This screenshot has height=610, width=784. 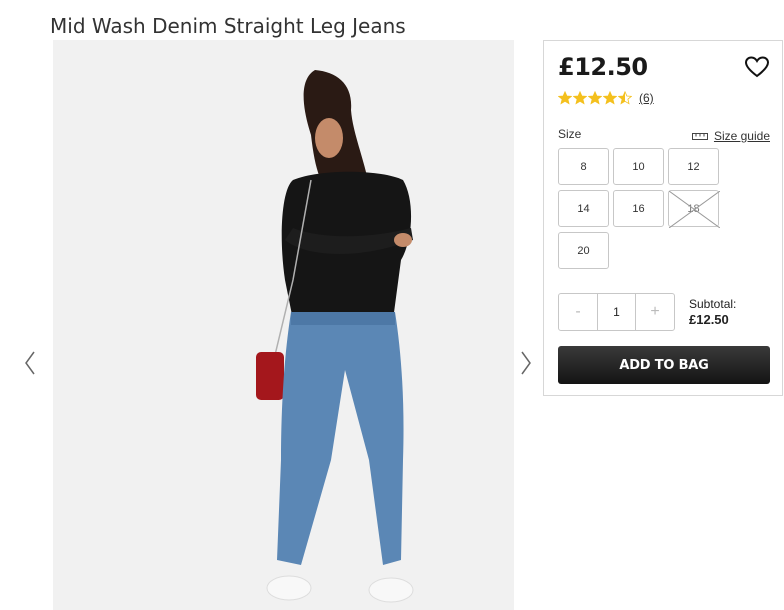 What do you see at coordinates (646, 98) in the screenshot?
I see `review-count-link: (6)` at bounding box center [646, 98].